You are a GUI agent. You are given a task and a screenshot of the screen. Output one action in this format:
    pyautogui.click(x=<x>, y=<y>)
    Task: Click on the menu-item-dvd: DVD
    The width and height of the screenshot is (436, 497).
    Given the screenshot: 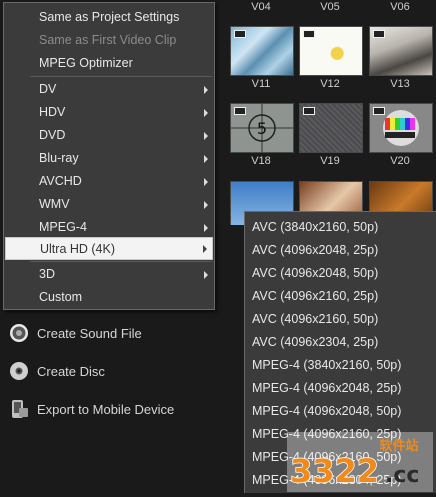 What is the action you would take?
    pyautogui.click(x=109, y=135)
    